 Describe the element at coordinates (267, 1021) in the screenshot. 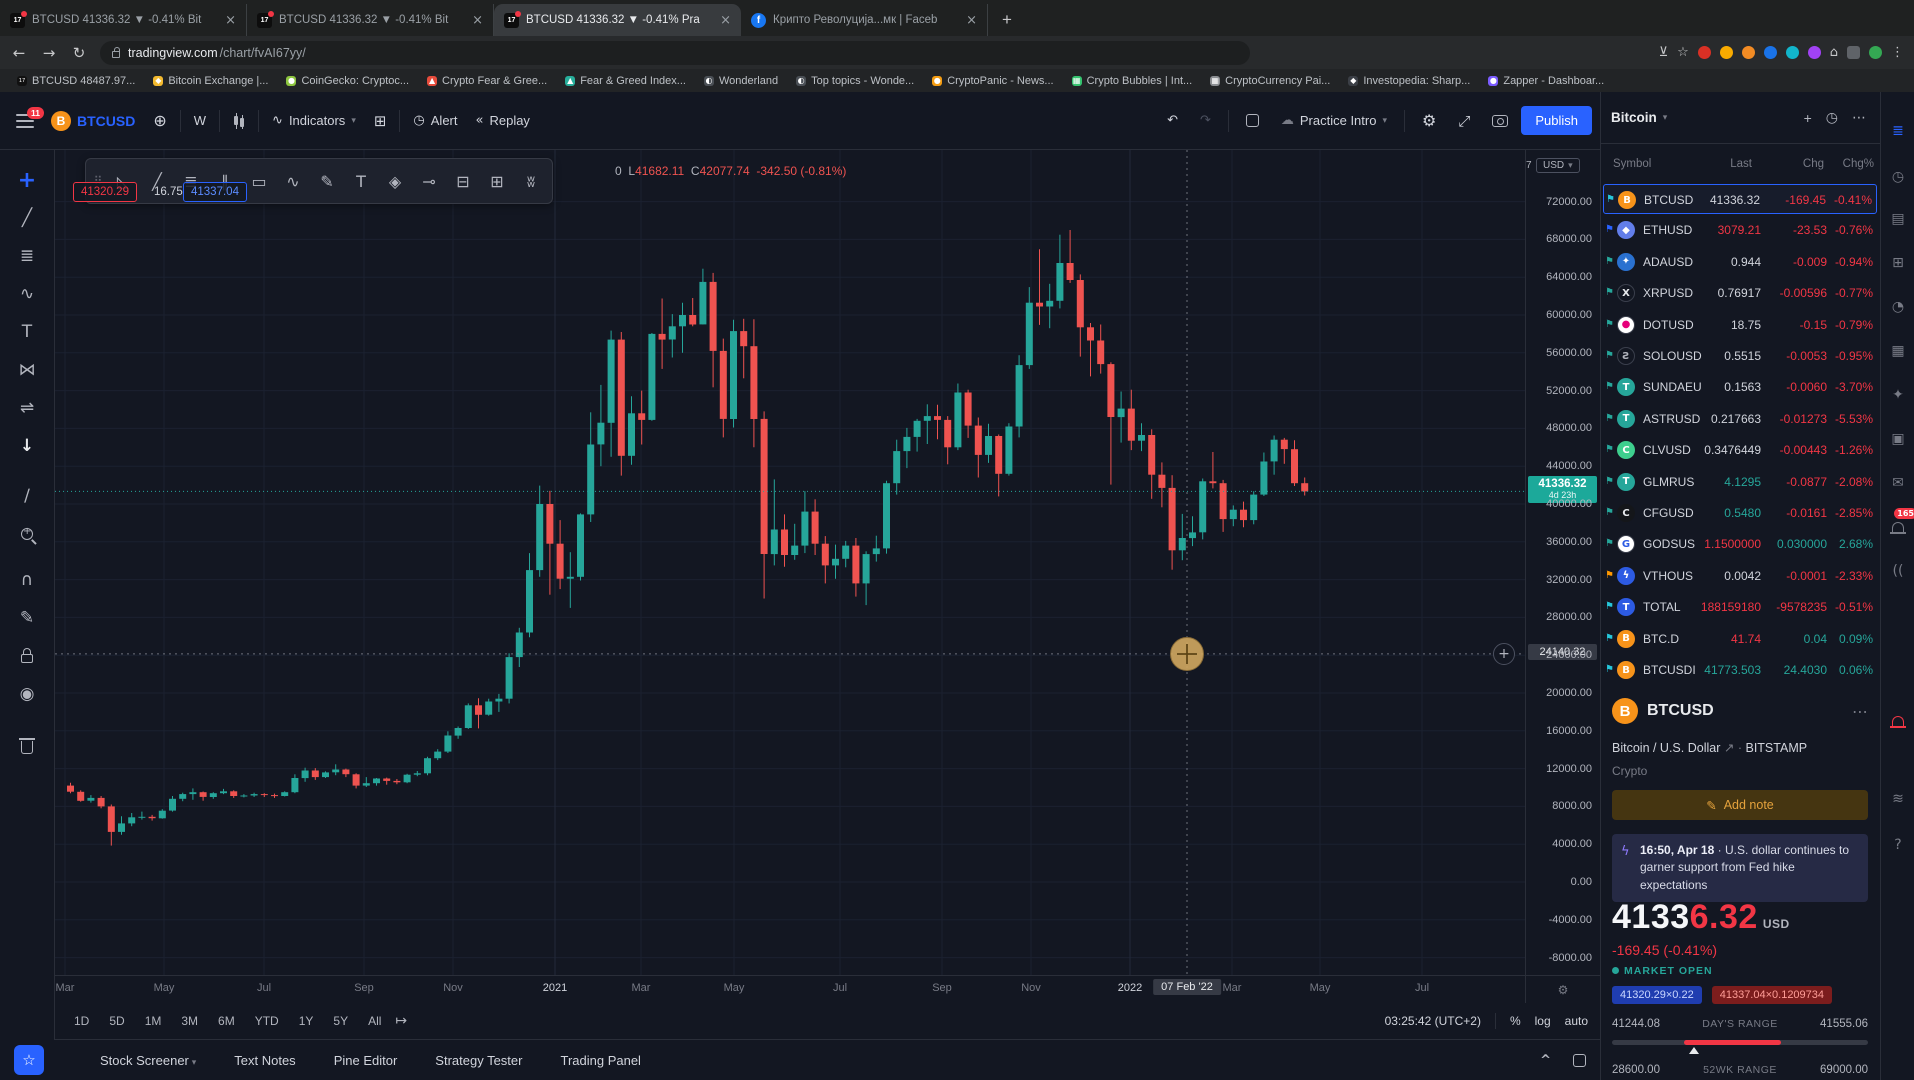

I see `range-ytd-button: YTD` at that location.